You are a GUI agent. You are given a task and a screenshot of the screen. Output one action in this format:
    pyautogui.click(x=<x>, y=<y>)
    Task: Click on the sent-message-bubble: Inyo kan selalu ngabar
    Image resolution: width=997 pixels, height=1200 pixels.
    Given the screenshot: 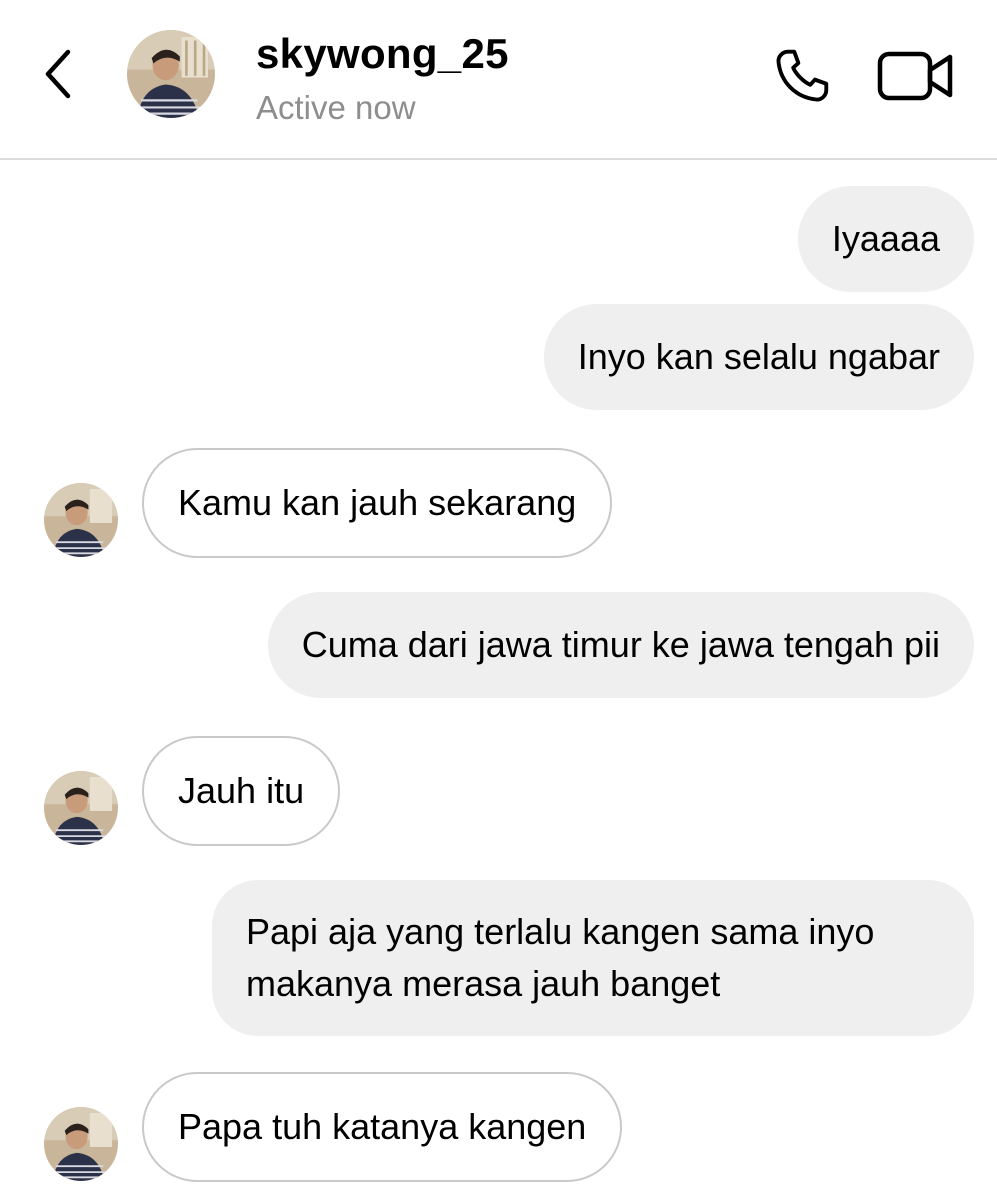 What is the action you would take?
    pyautogui.click(x=758, y=357)
    